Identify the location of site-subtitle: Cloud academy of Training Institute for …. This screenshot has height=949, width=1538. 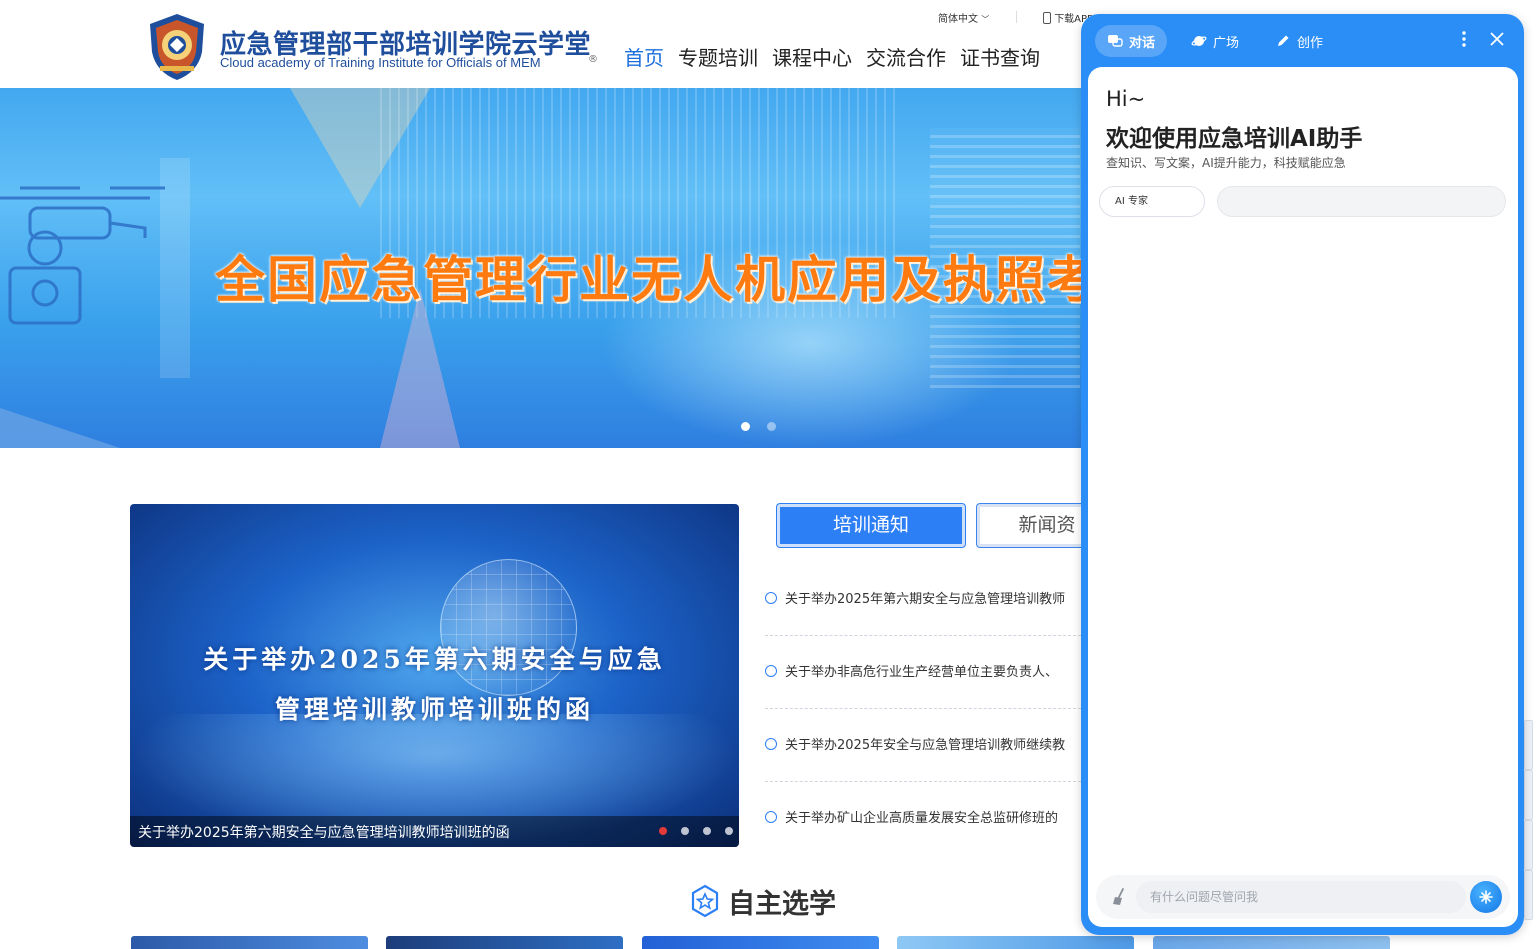
(380, 62).